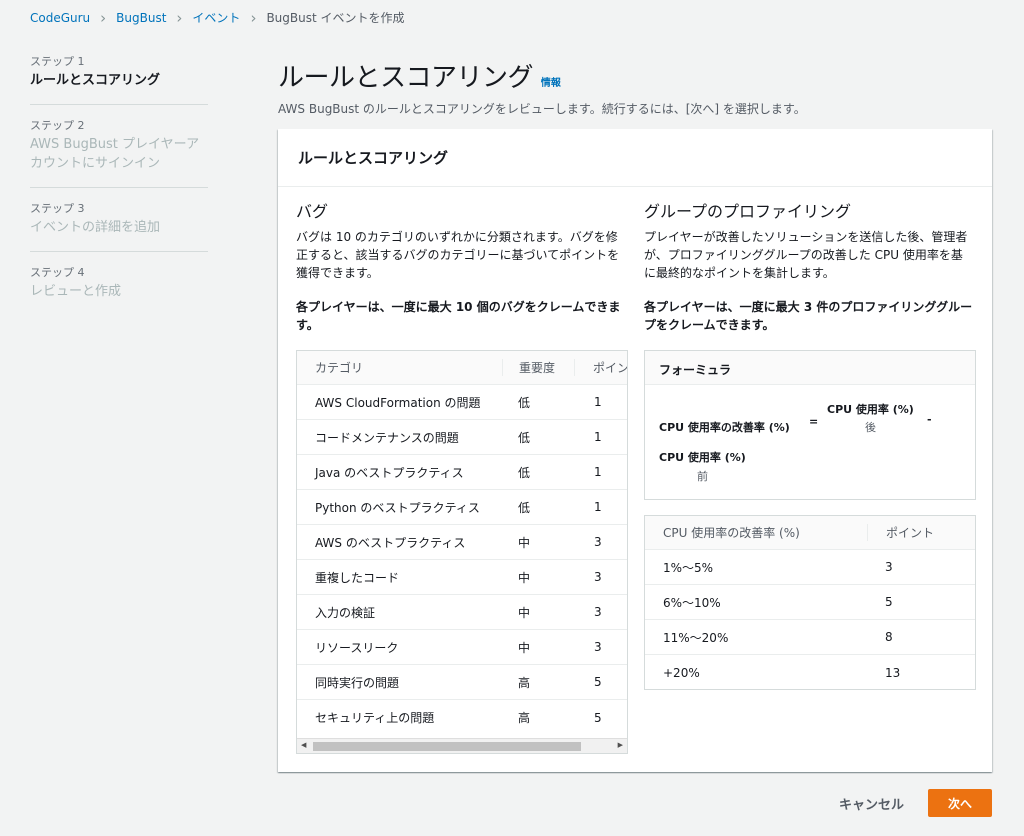 The width and height of the screenshot is (1024, 836). I want to click on formula-denominator: CPU 使用率 (%), so click(702, 457).